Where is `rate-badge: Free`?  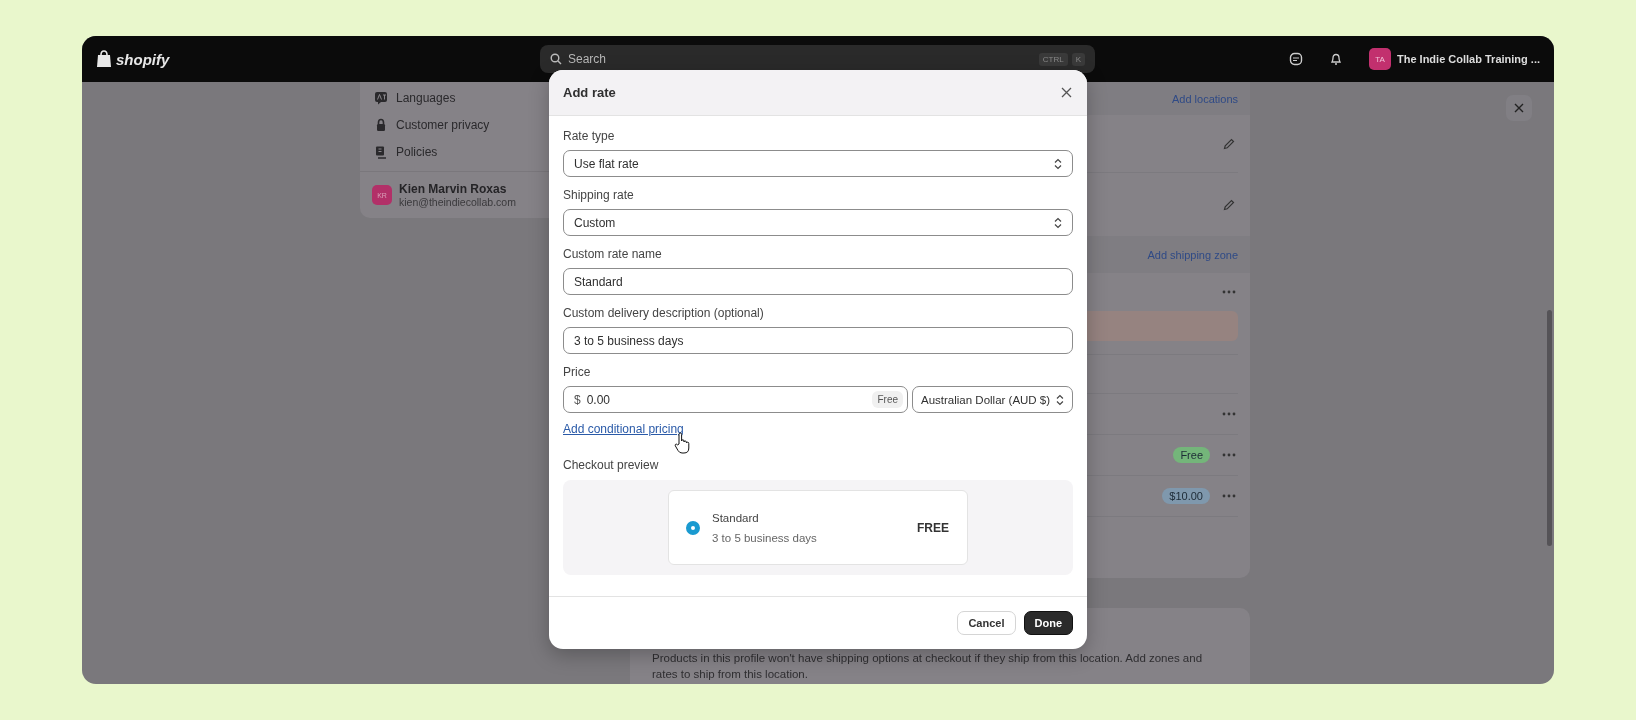 rate-badge: Free is located at coordinates (1191, 455).